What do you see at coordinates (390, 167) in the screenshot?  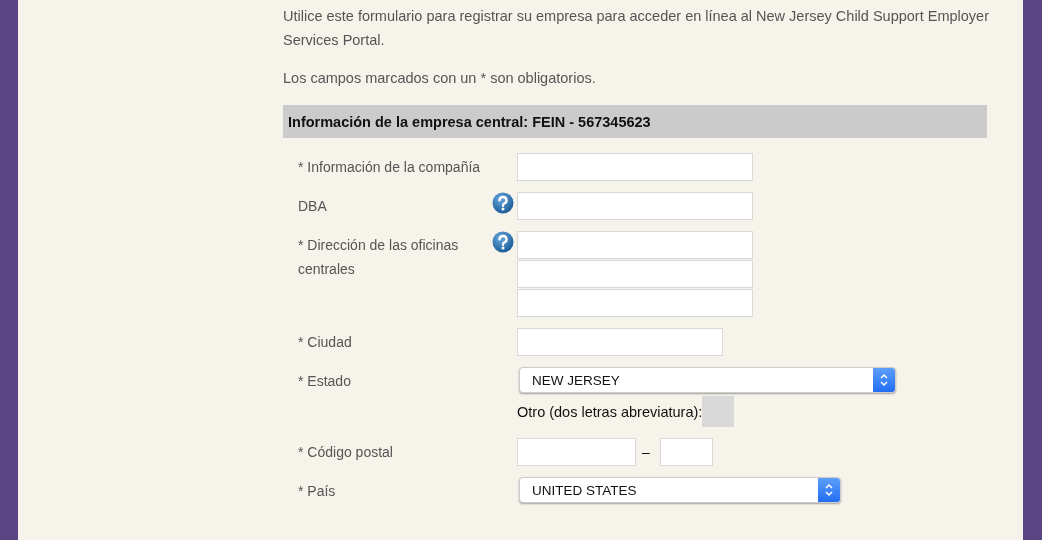 I see `field-label: * Información de la compañía` at bounding box center [390, 167].